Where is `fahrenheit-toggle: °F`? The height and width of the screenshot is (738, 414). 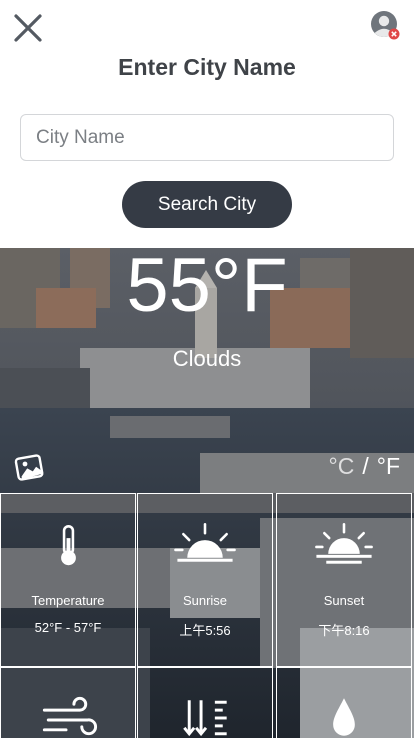
fahrenheit-toggle: °F is located at coordinates (388, 466).